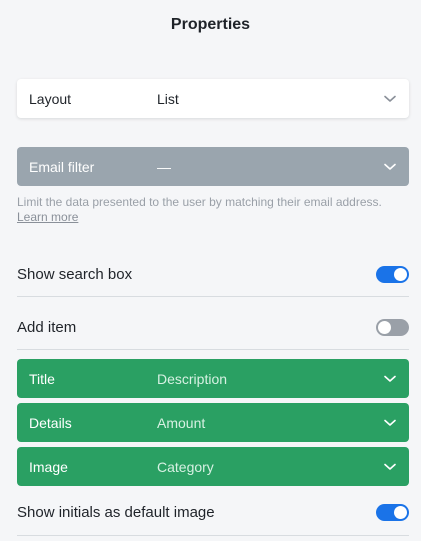  I want to click on show-initials-toggle, so click(392, 512).